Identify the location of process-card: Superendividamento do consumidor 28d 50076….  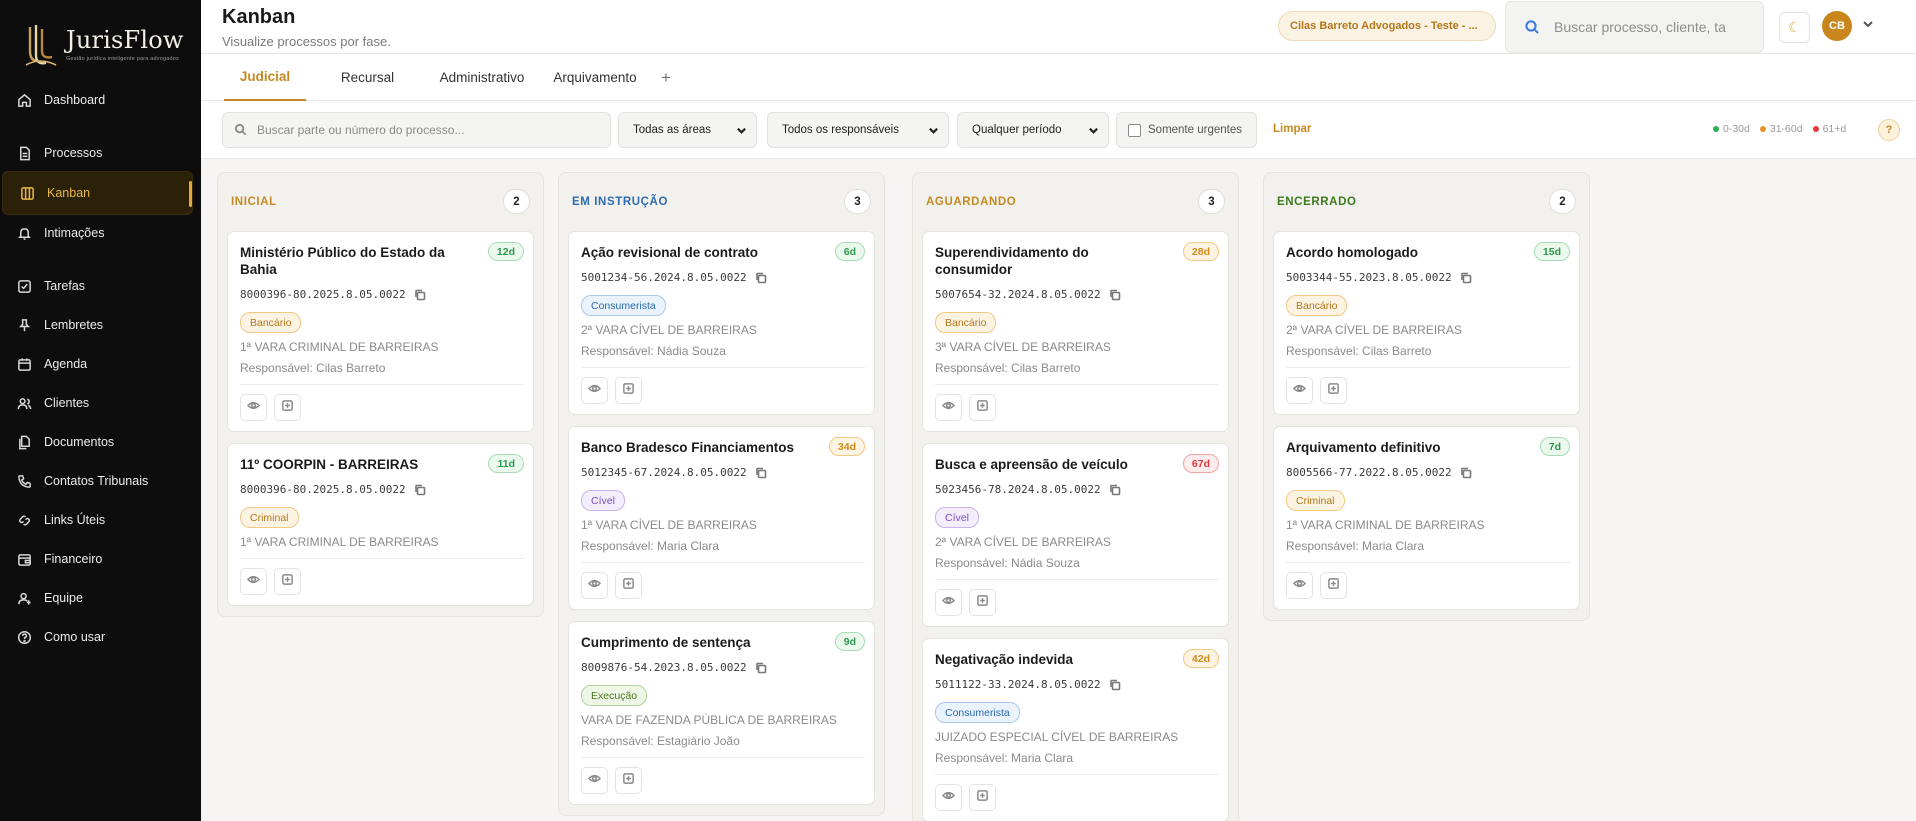
(1075, 331).